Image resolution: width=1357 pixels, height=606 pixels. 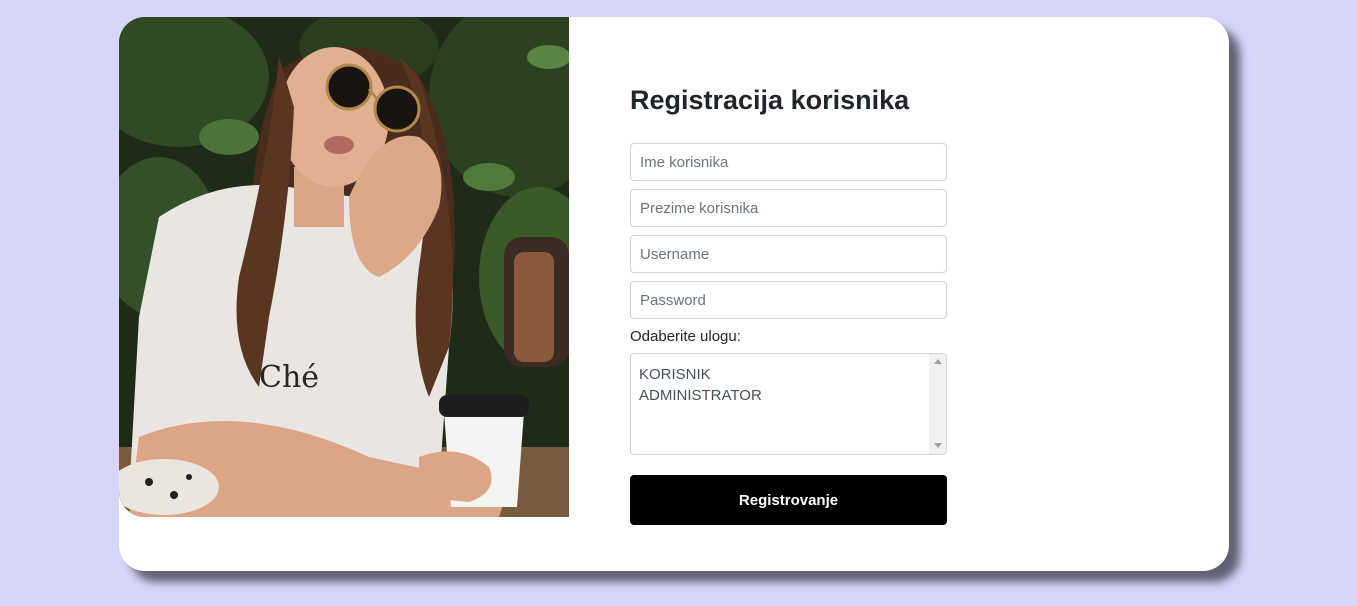 I want to click on role-select: KORISNIK ADMINISTRATOR, so click(x=788, y=404).